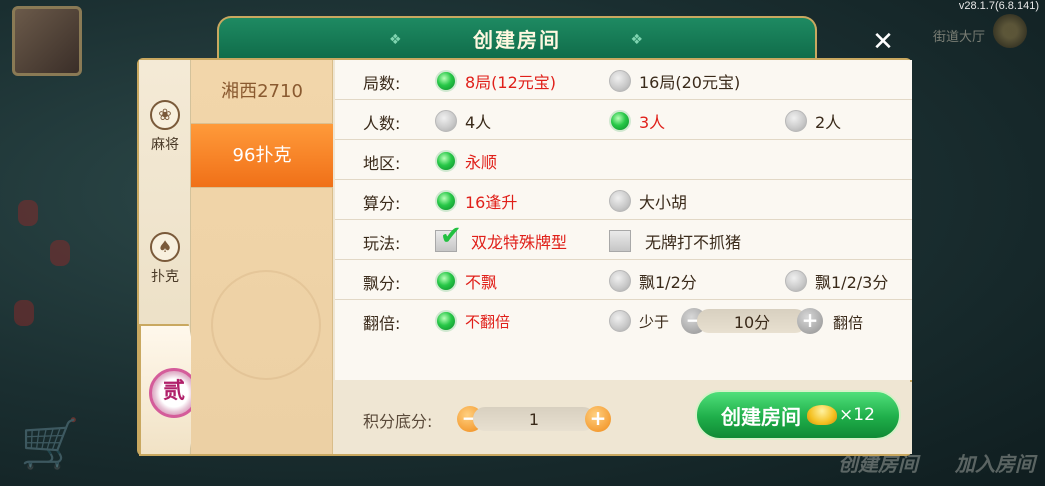 The image size is (1045, 486). Describe the element at coordinates (55, 445) in the screenshot. I see `shop-cart-icon: 🛒` at that location.